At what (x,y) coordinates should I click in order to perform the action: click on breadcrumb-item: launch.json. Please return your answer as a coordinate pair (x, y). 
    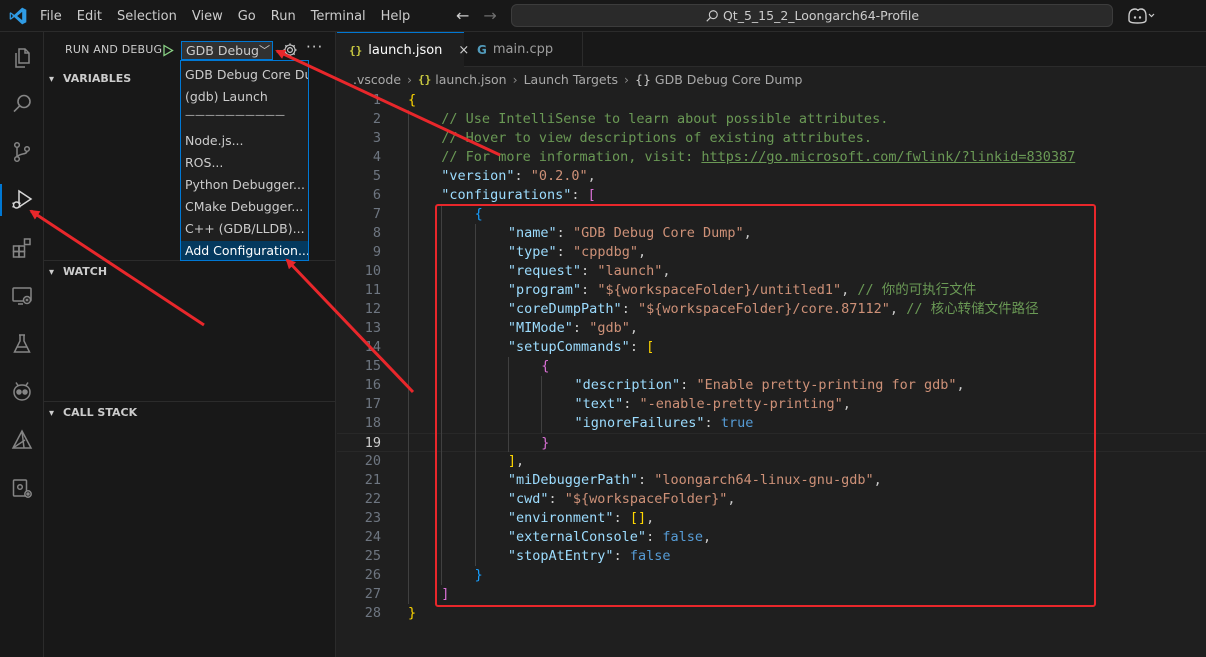
    Looking at the image, I should click on (470, 79).